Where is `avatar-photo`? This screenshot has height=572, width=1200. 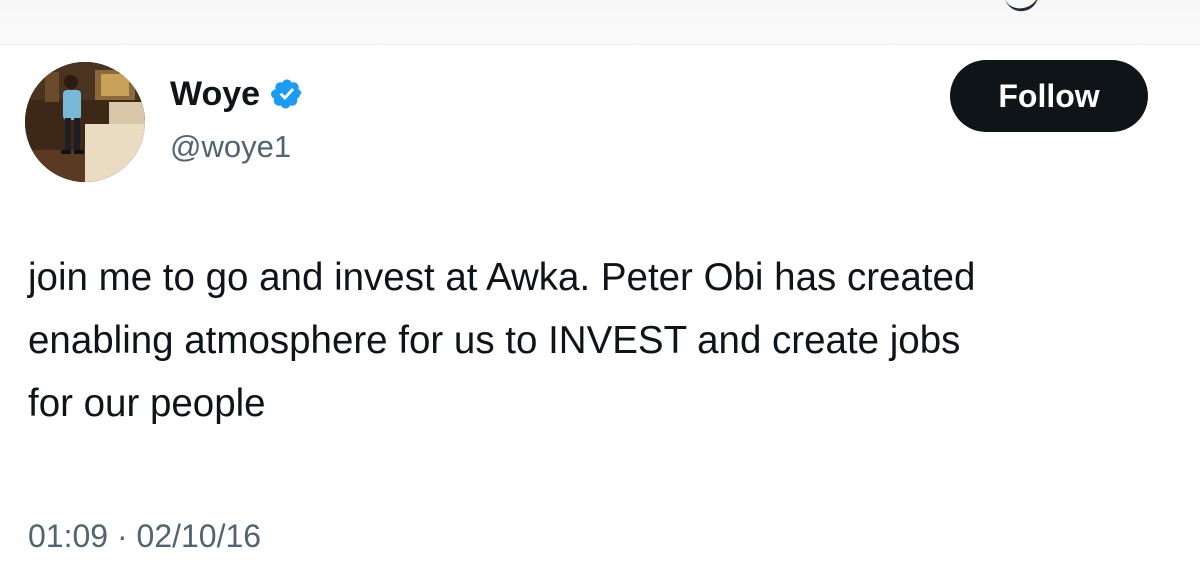
avatar-photo is located at coordinates (85, 122).